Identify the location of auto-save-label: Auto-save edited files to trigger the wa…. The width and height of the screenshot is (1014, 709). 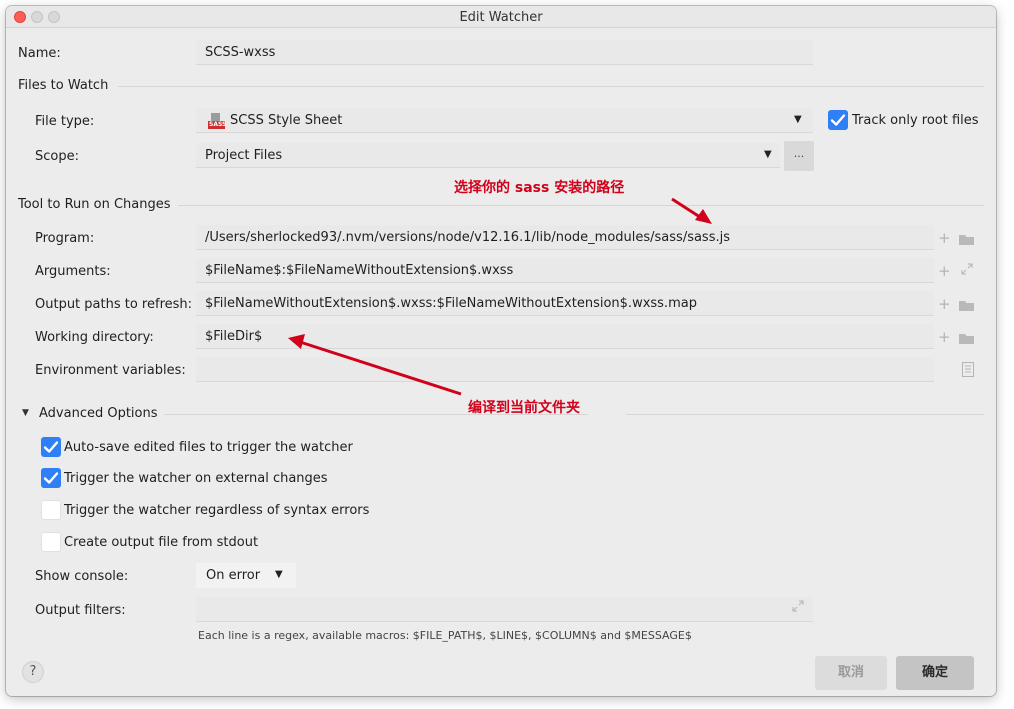
(208, 447).